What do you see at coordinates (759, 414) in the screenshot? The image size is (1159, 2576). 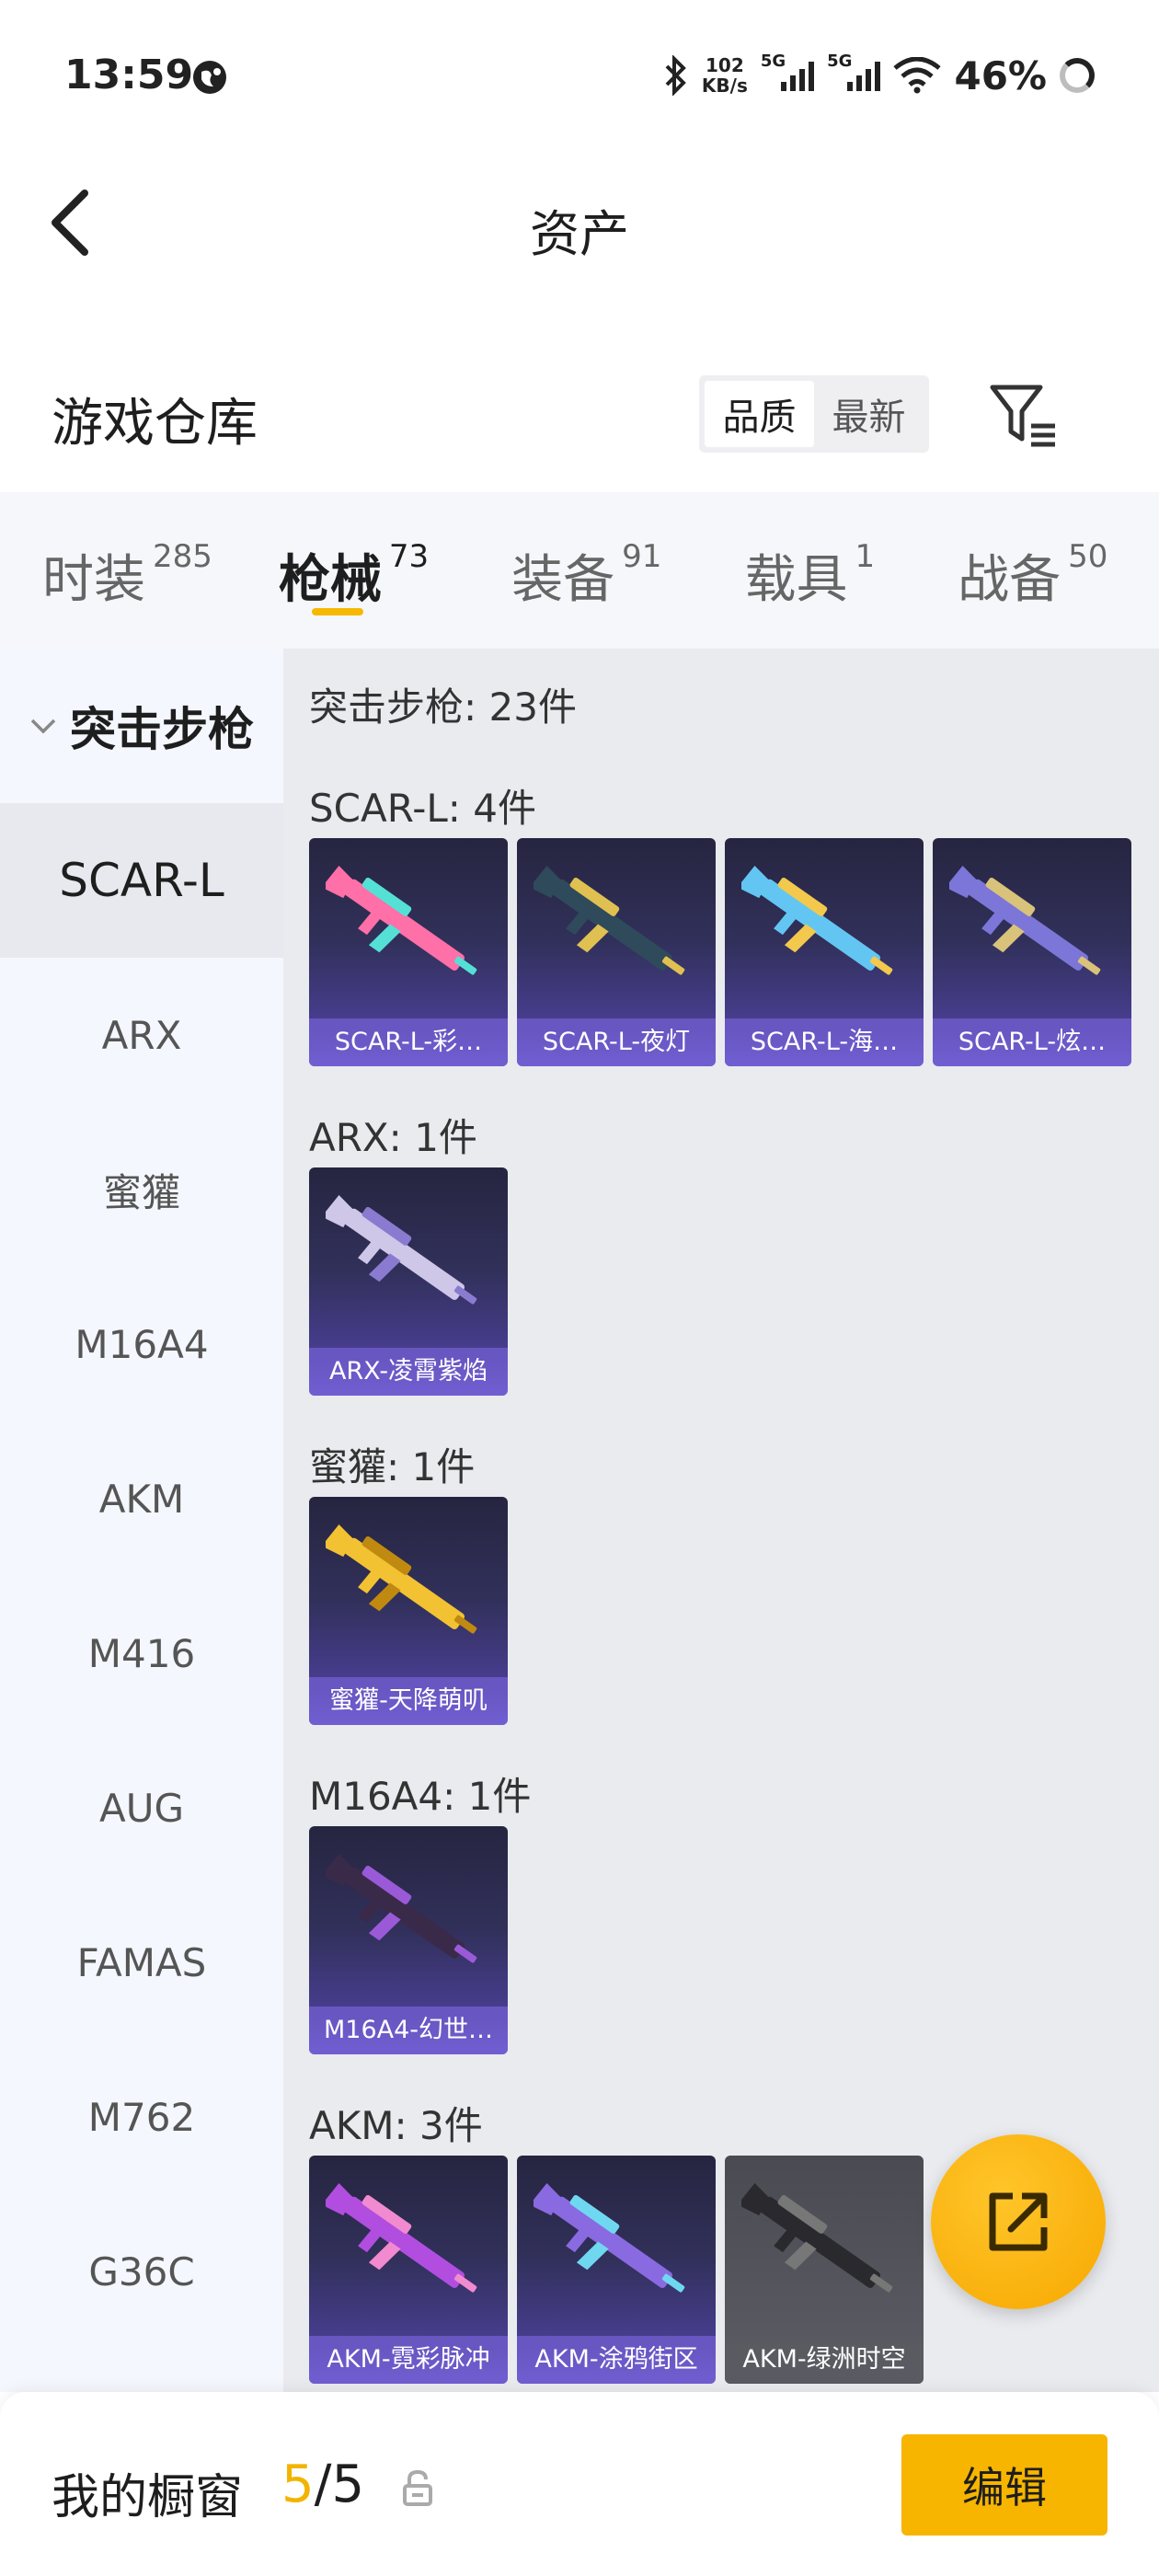 I see `sort-option-quality: 品质` at bounding box center [759, 414].